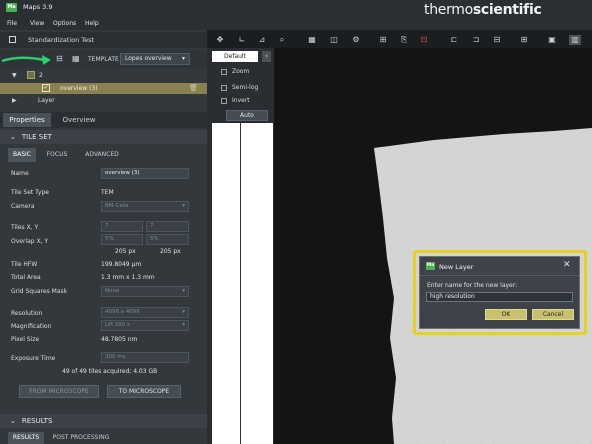  What do you see at coordinates (31, 75) in the screenshot?
I see `group-checkbox` at bounding box center [31, 75].